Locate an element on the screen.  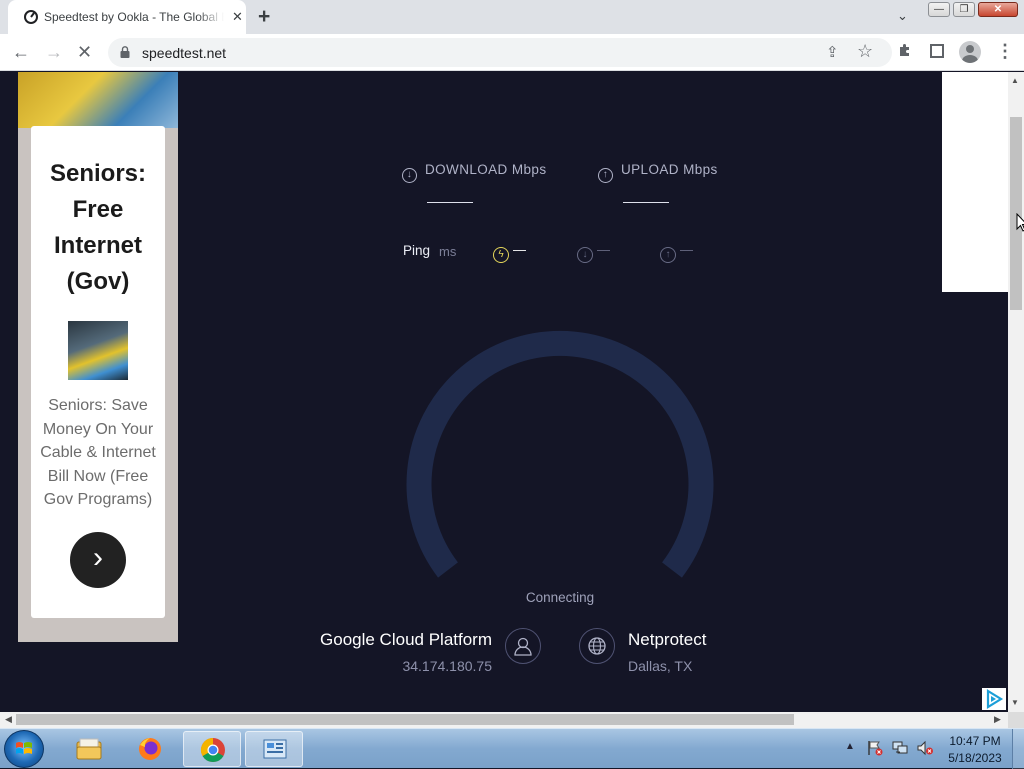
control-panel-icon is located at coordinates (275, 749).